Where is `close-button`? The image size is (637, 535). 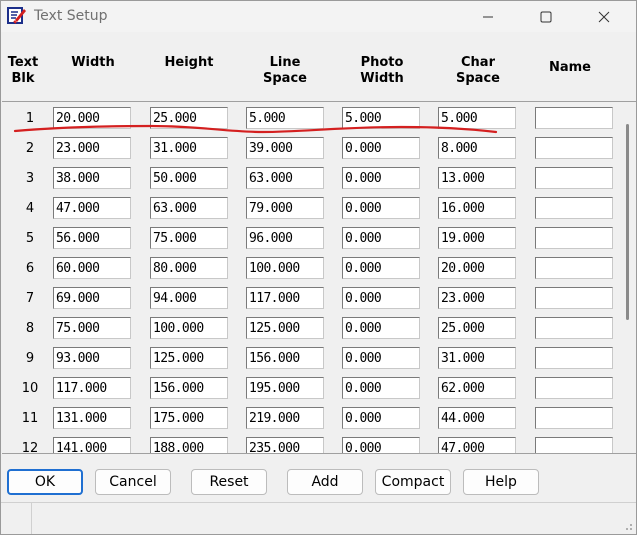
close-button is located at coordinates (604, 16).